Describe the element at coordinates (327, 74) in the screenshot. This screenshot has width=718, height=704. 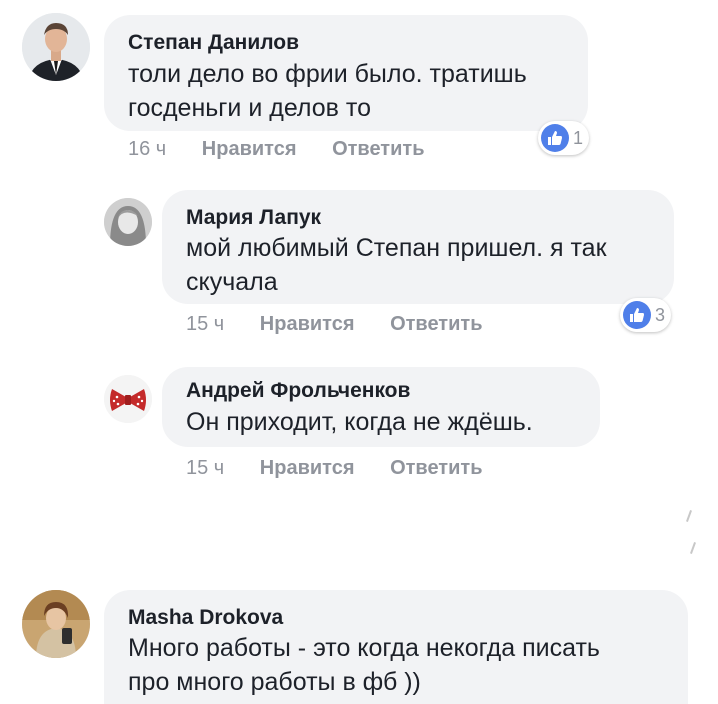
I see `comment-text-line: толи дело во фрии было. тратишь` at that location.